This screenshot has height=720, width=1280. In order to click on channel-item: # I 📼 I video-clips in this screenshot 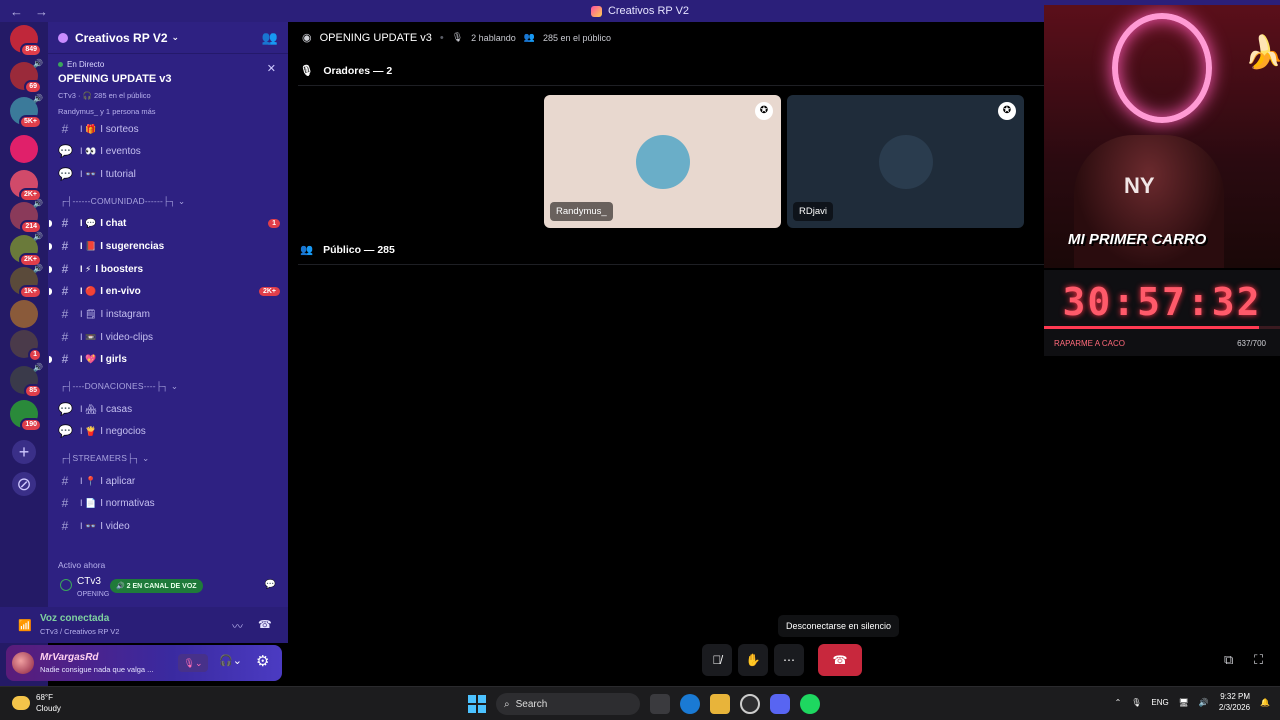, I will do `click(169, 337)`.